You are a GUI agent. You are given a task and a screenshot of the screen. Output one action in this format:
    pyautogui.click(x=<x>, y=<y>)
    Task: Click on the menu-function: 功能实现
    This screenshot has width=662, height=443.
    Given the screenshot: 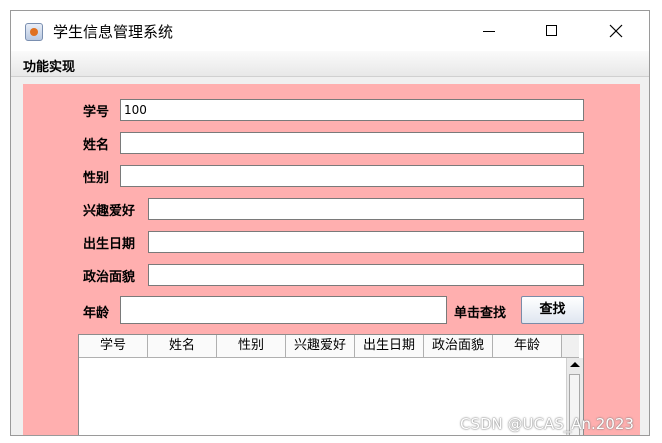 What is the action you would take?
    pyautogui.click(x=49, y=65)
    